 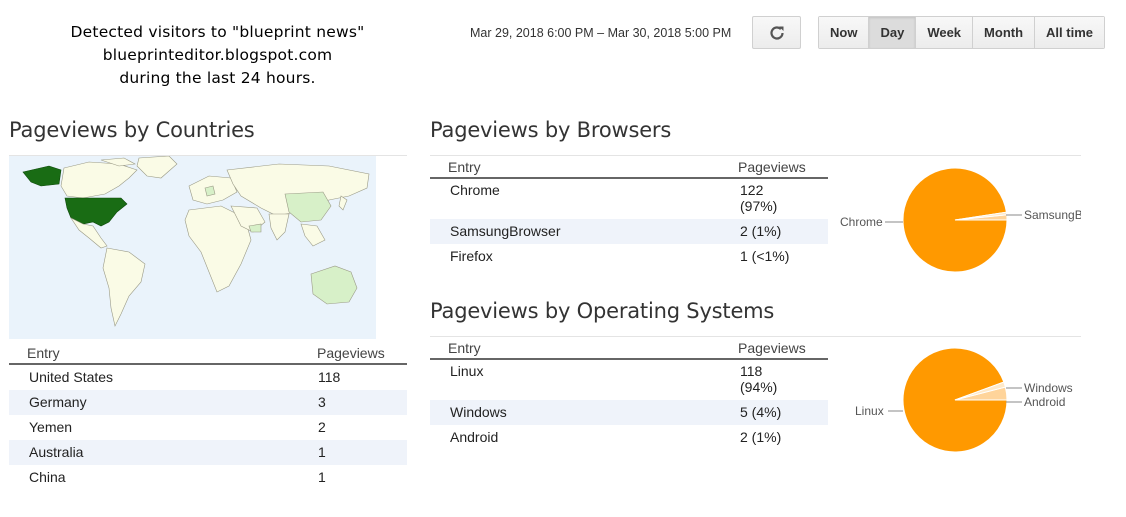 What do you see at coordinates (761, 231) in the screenshot?
I see `browsers-row-pageviews: 2 (1%)` at bounding box center [761, 231].